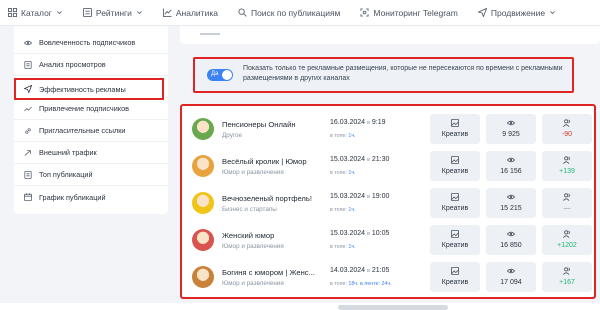  What do you see at coordinates (91, 43) in the screenshot?
I see `sidebar-item-engagement: Вовлеченность подписчиков` at bounding box center [91, 43].